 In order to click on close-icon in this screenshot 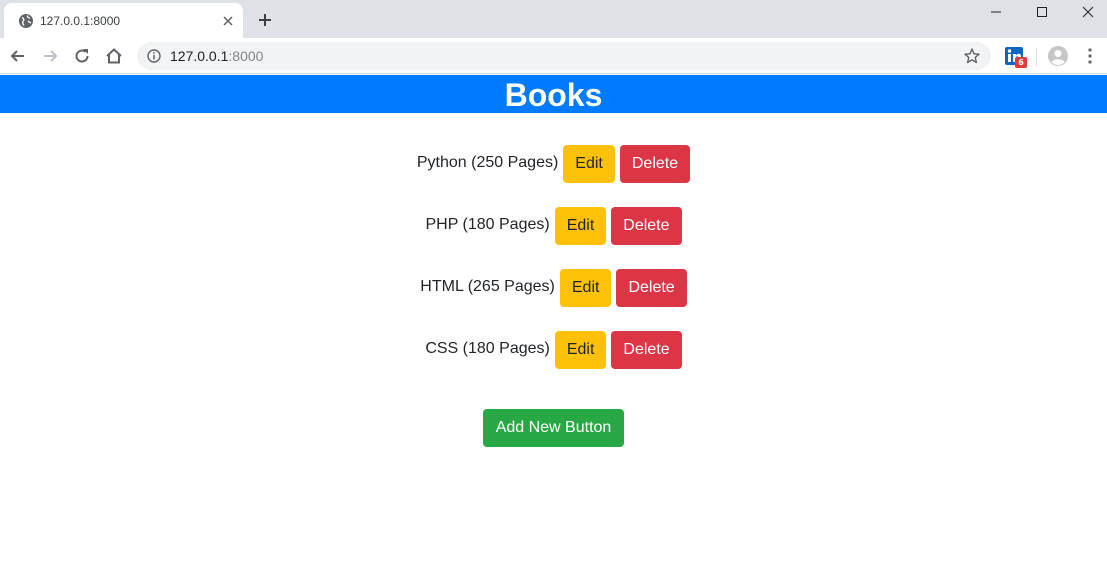, I will do `click(1088, 12)`.